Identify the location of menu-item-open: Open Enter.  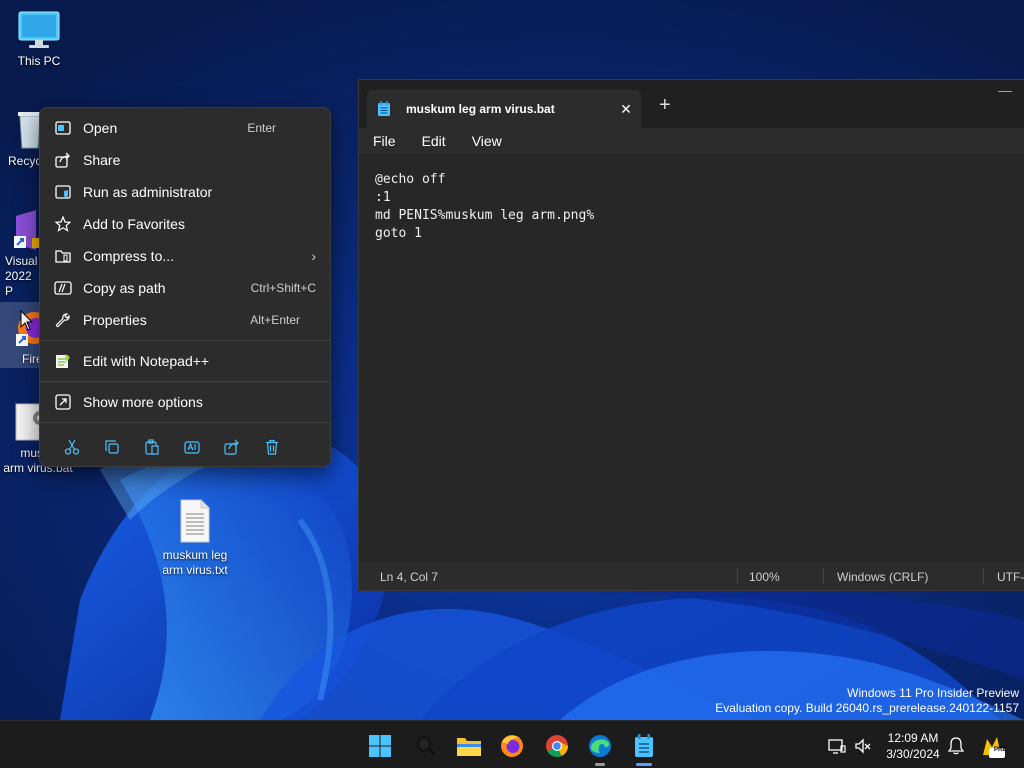
(185, 128).